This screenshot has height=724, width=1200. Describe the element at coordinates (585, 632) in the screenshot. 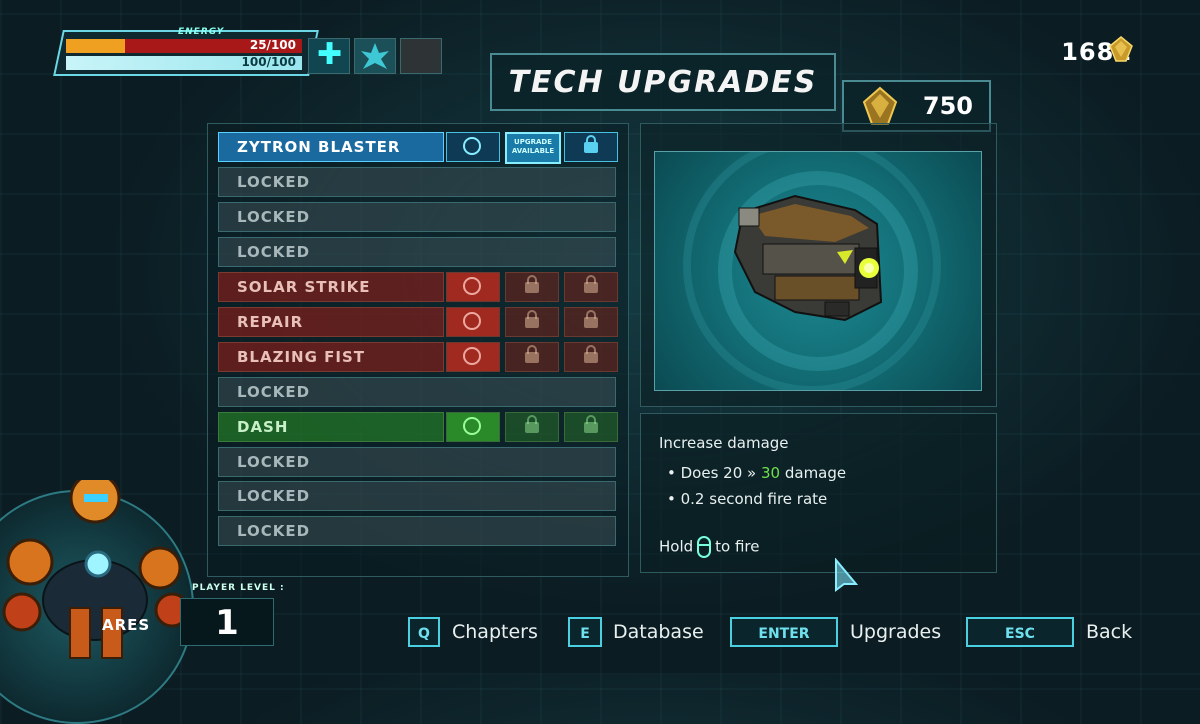

I see `key-e: E` at that location.